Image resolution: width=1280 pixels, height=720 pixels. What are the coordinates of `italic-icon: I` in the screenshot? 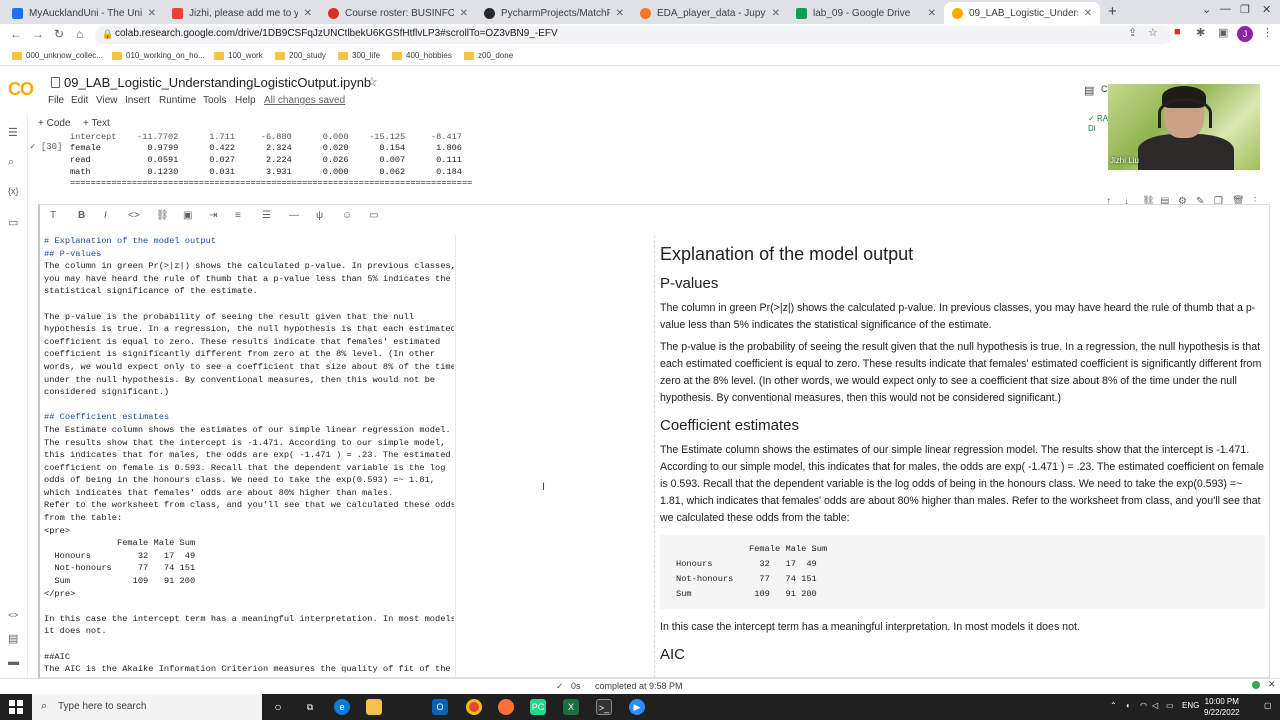 It's located at (105, 215).